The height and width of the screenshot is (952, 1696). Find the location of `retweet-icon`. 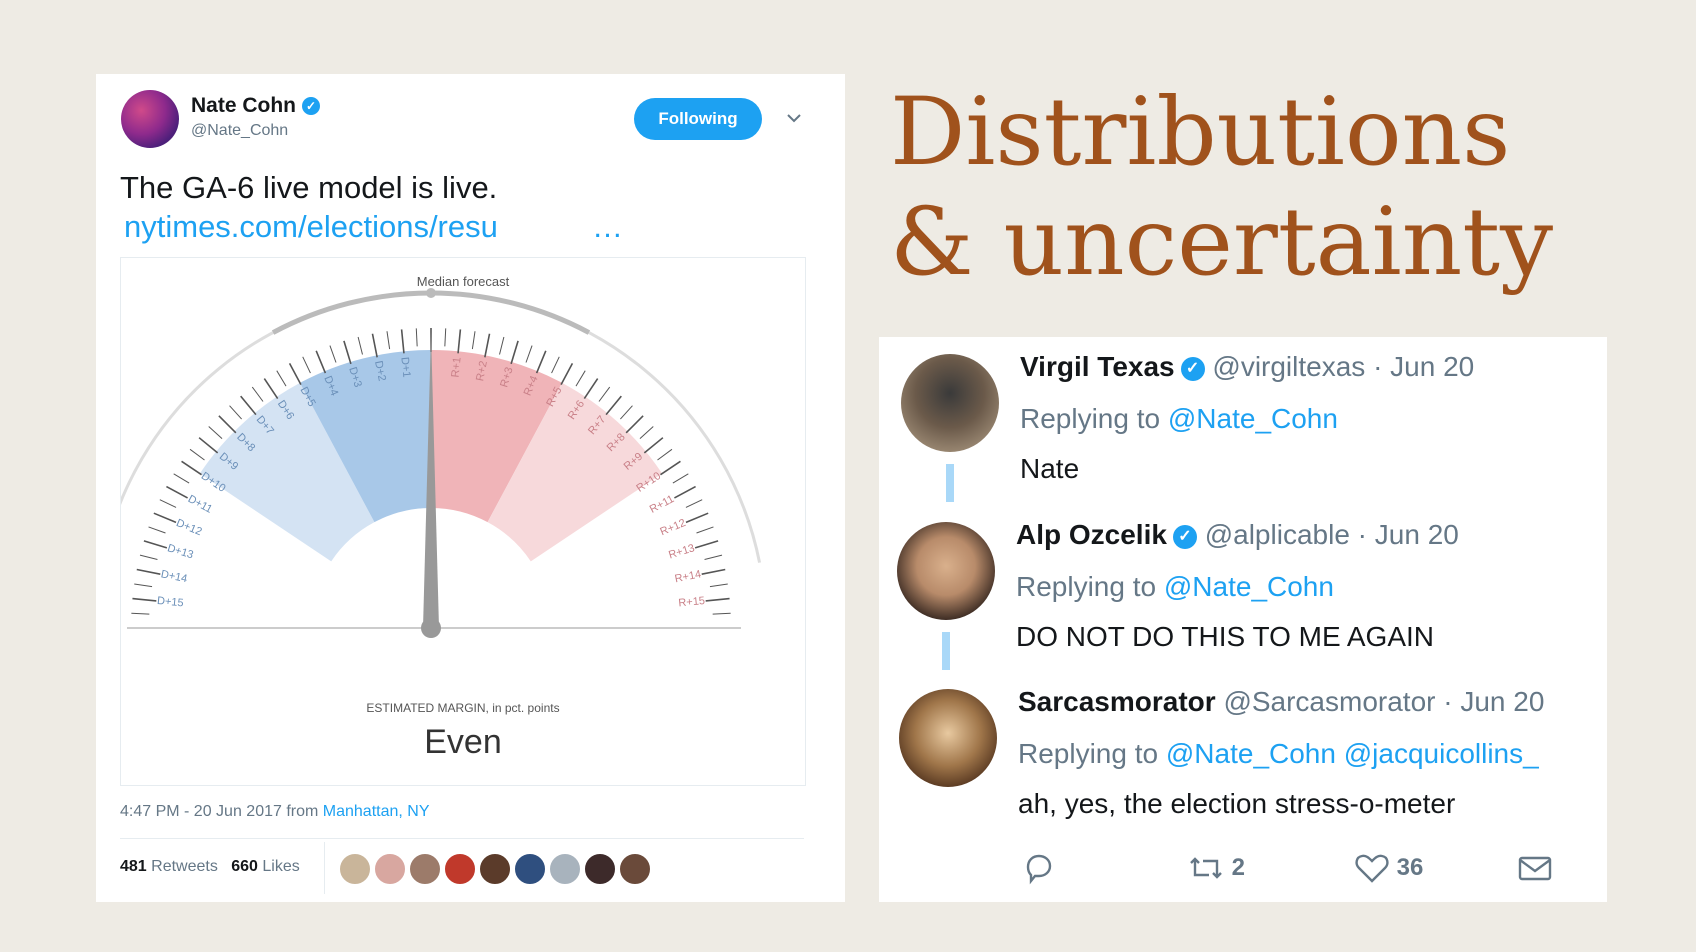

retweet-icon is located at coordinates (1206, 868).